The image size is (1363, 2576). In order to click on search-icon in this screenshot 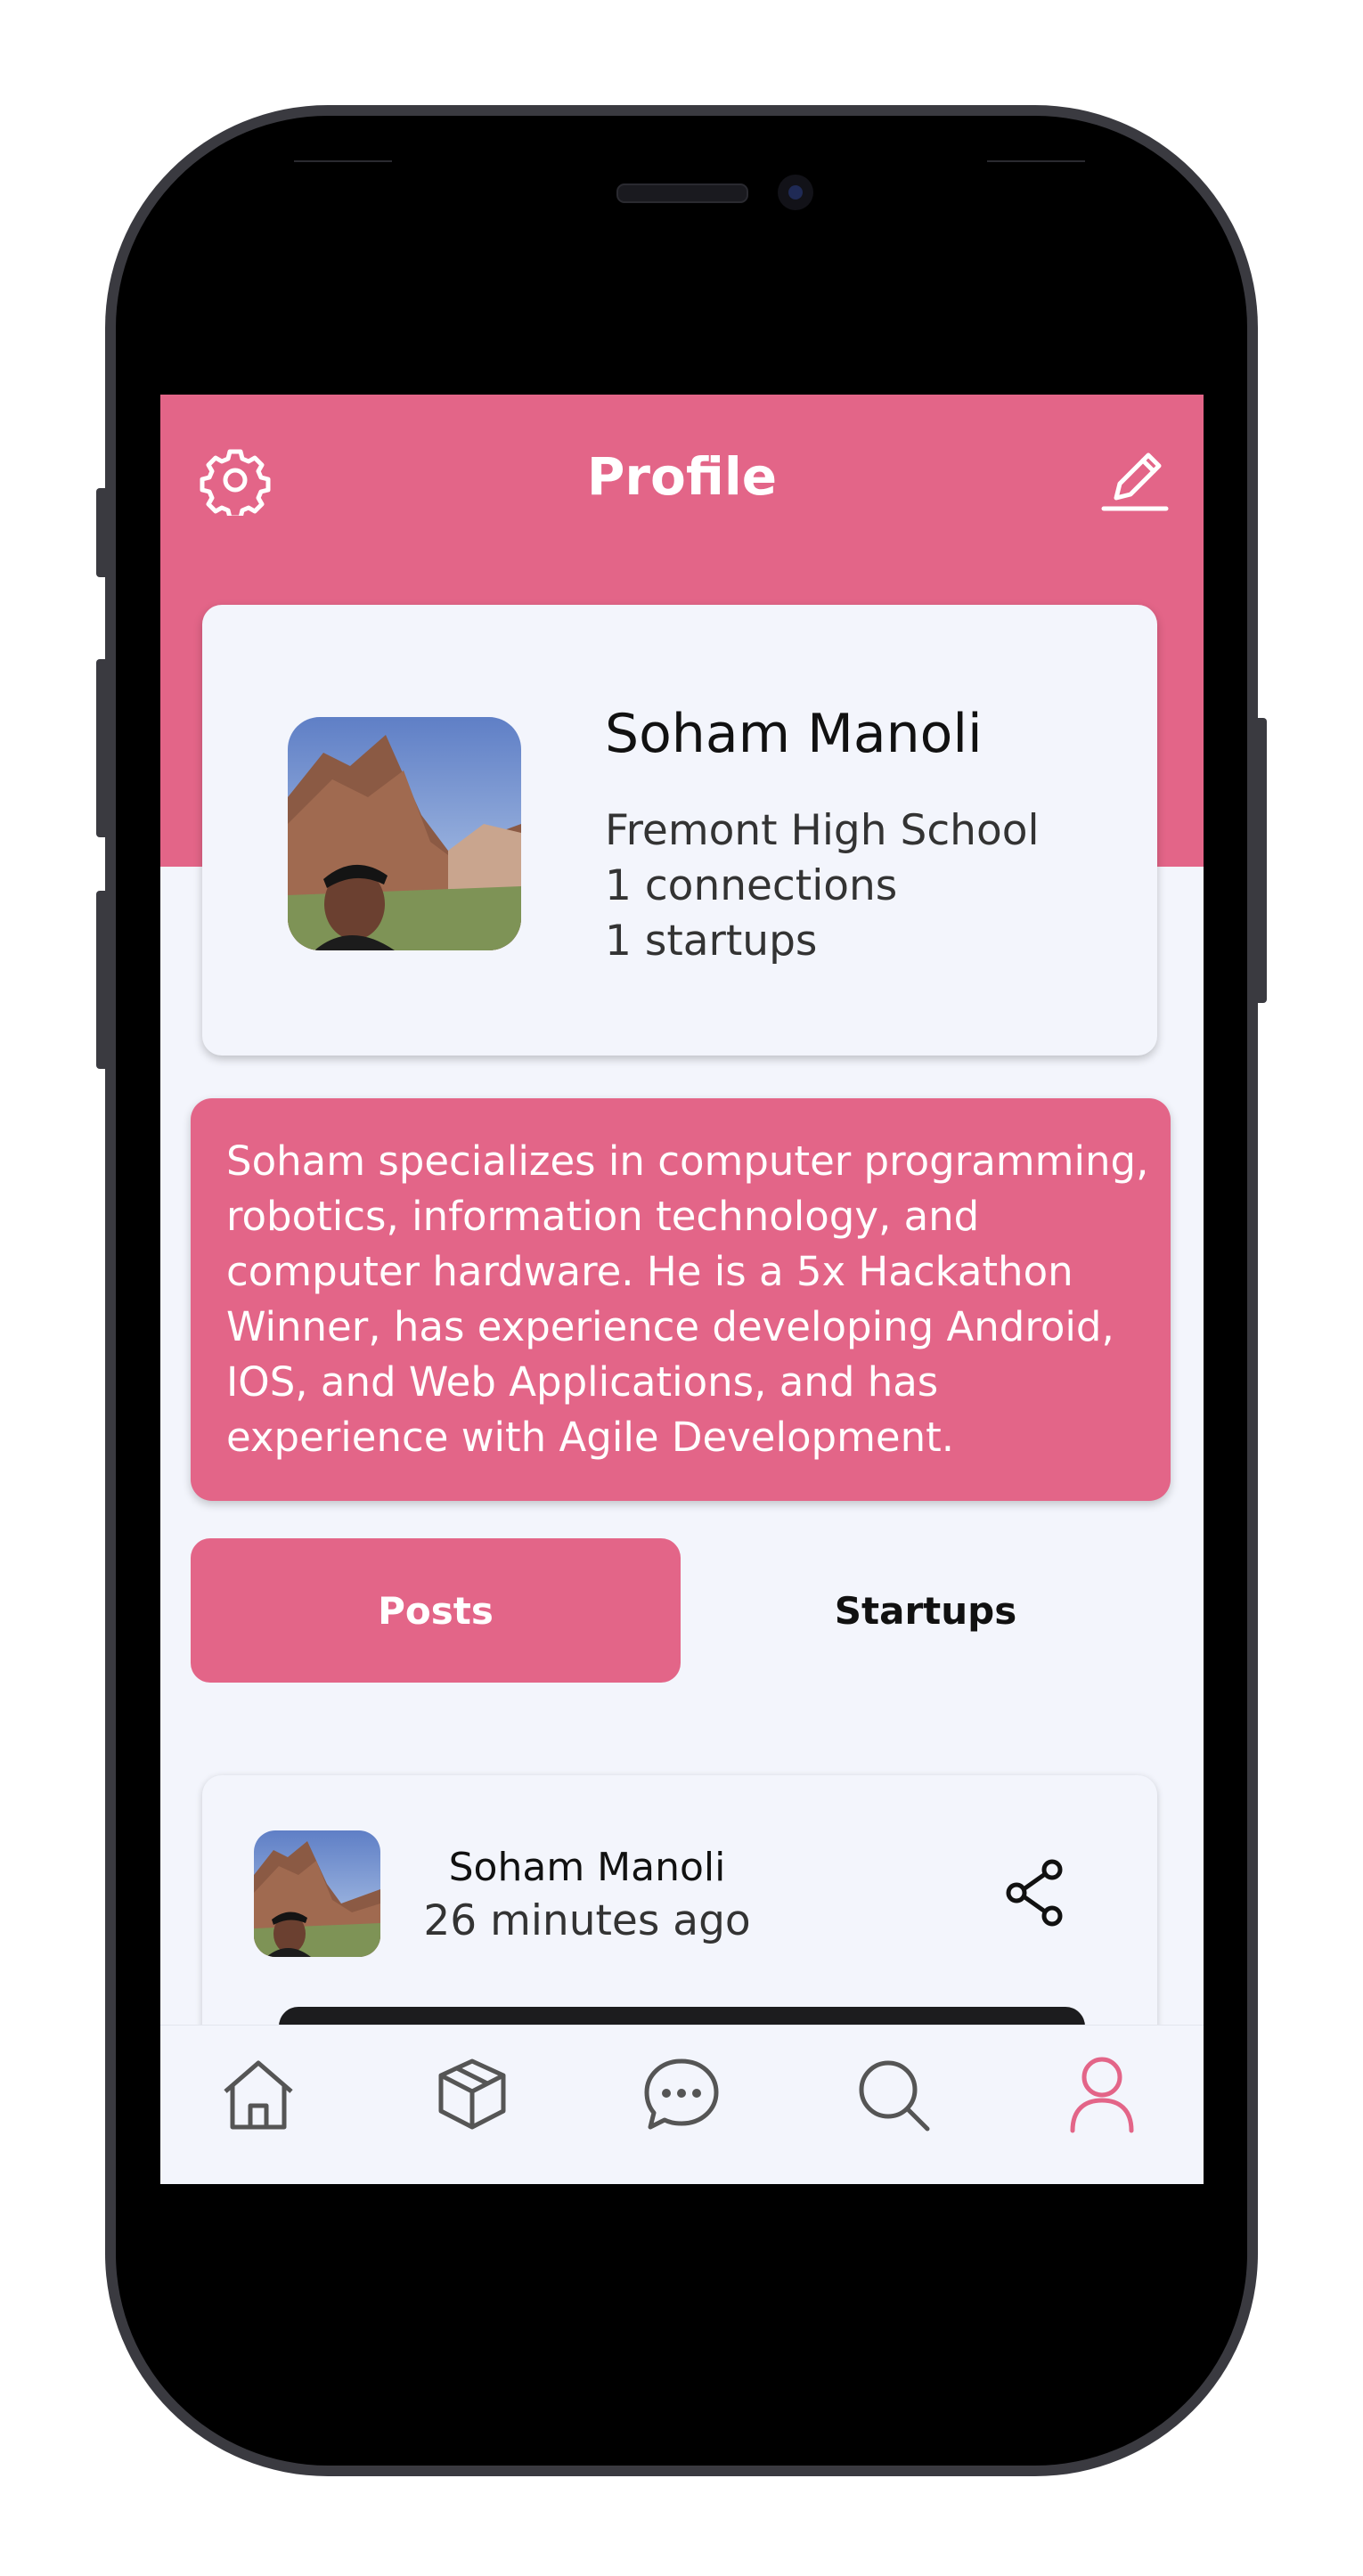, I will do `click(894, 2096)`.